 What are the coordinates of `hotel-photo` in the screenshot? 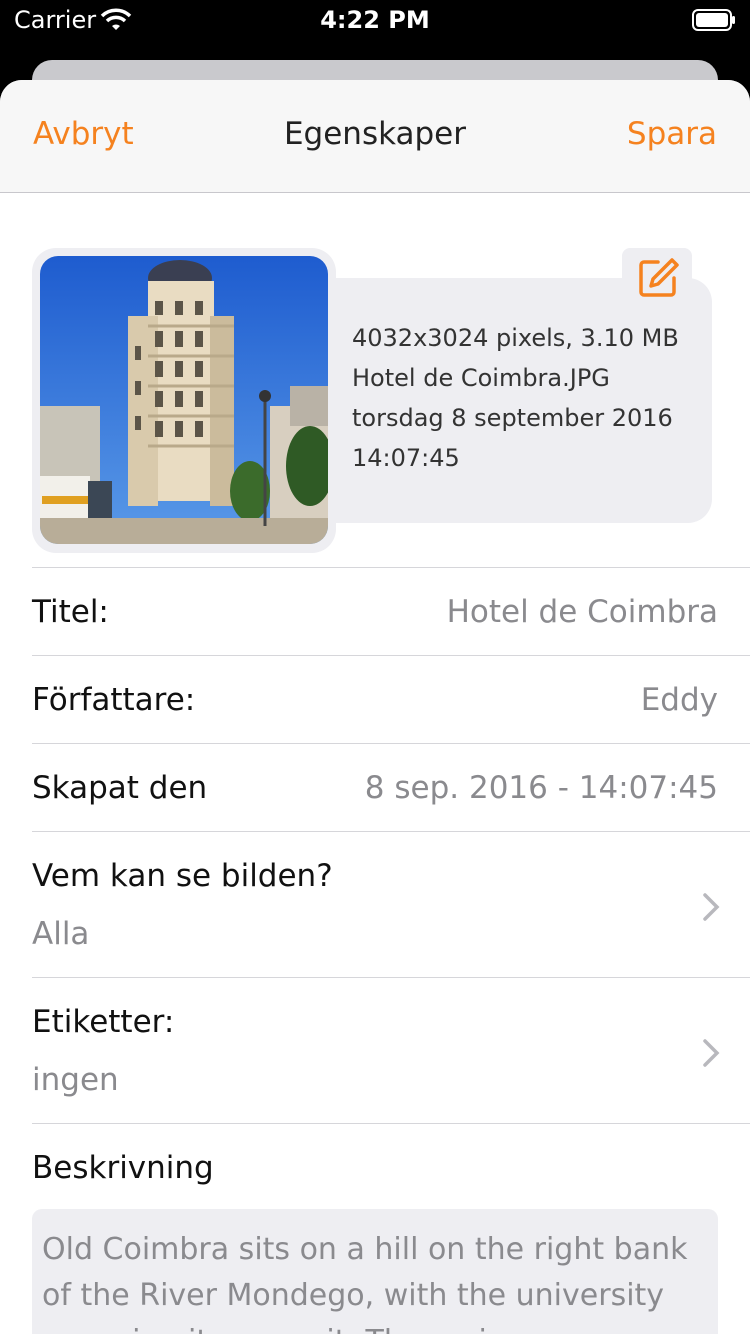 It's located at (184, 400).